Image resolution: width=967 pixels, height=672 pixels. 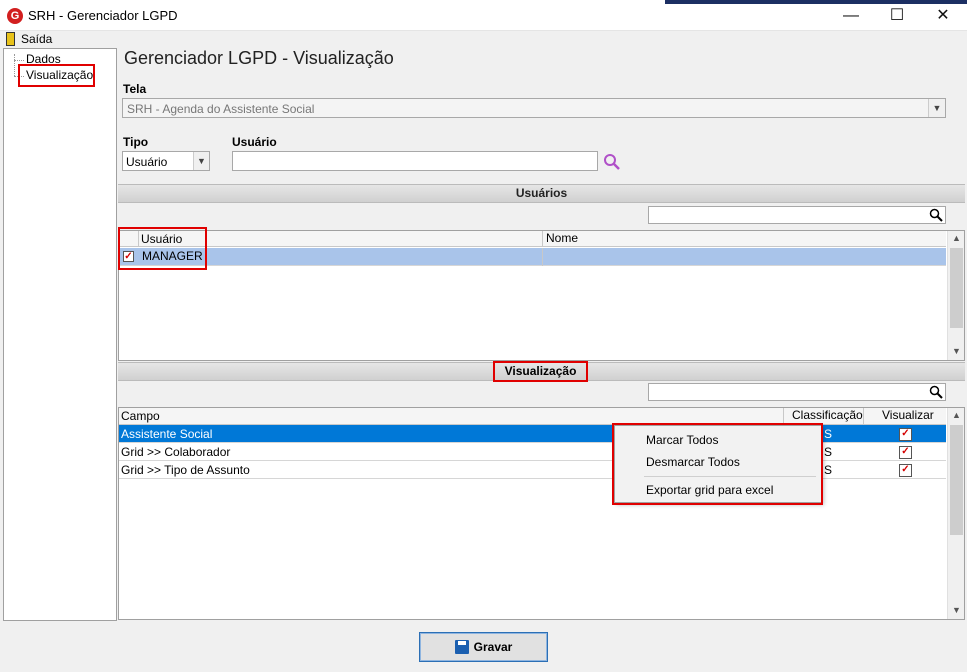 I want to click on table-row: ✓ MANAGER, so click(x=532, y=257).